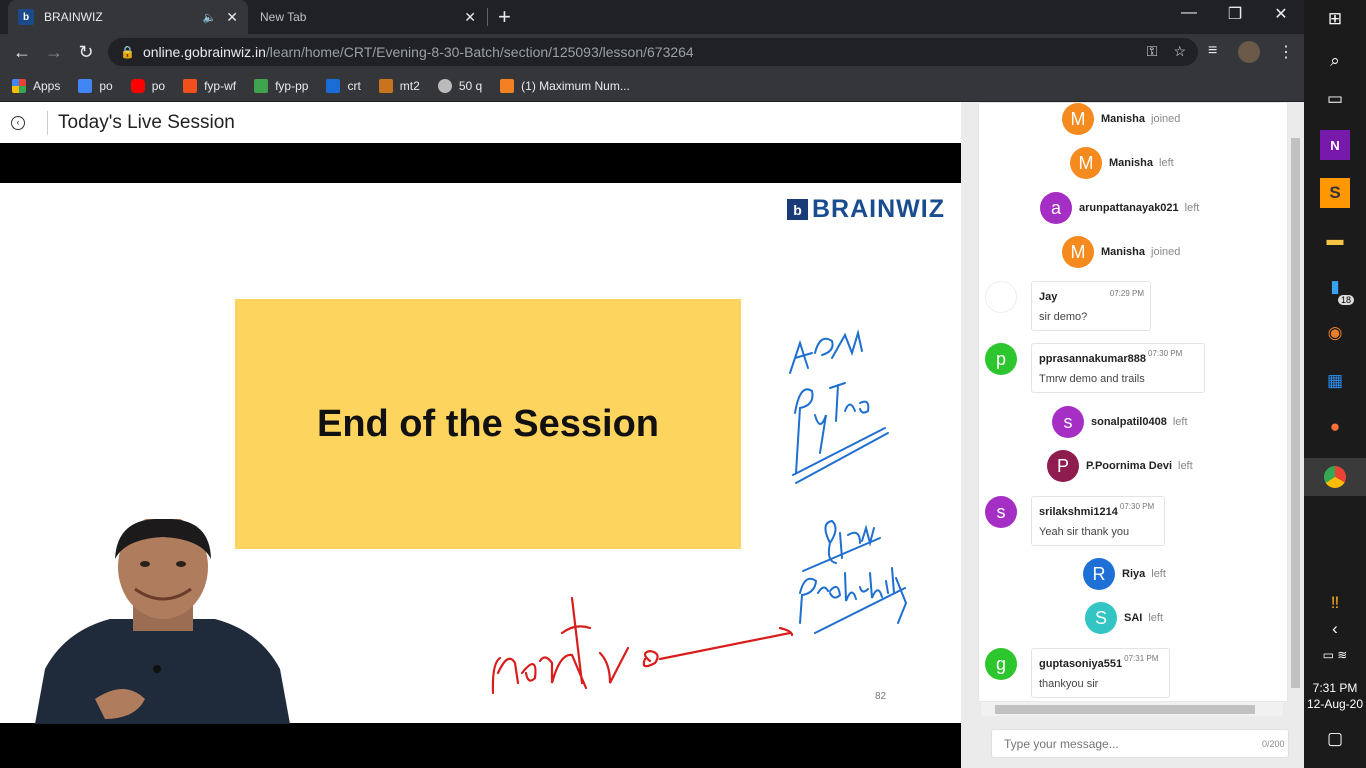  I want to click on chat-event: s sonalpatil0408 left, so click(1120, 422).